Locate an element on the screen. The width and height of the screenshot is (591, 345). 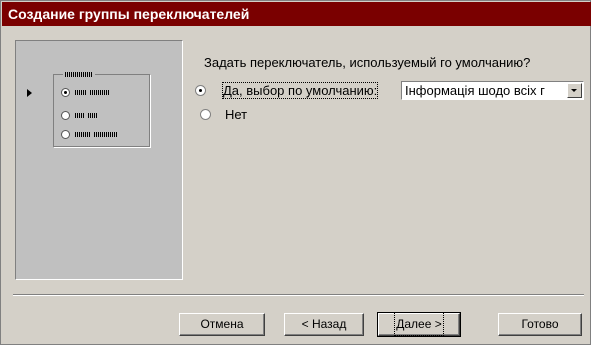
back-button: < Назад is located at coordinates (324, 324).